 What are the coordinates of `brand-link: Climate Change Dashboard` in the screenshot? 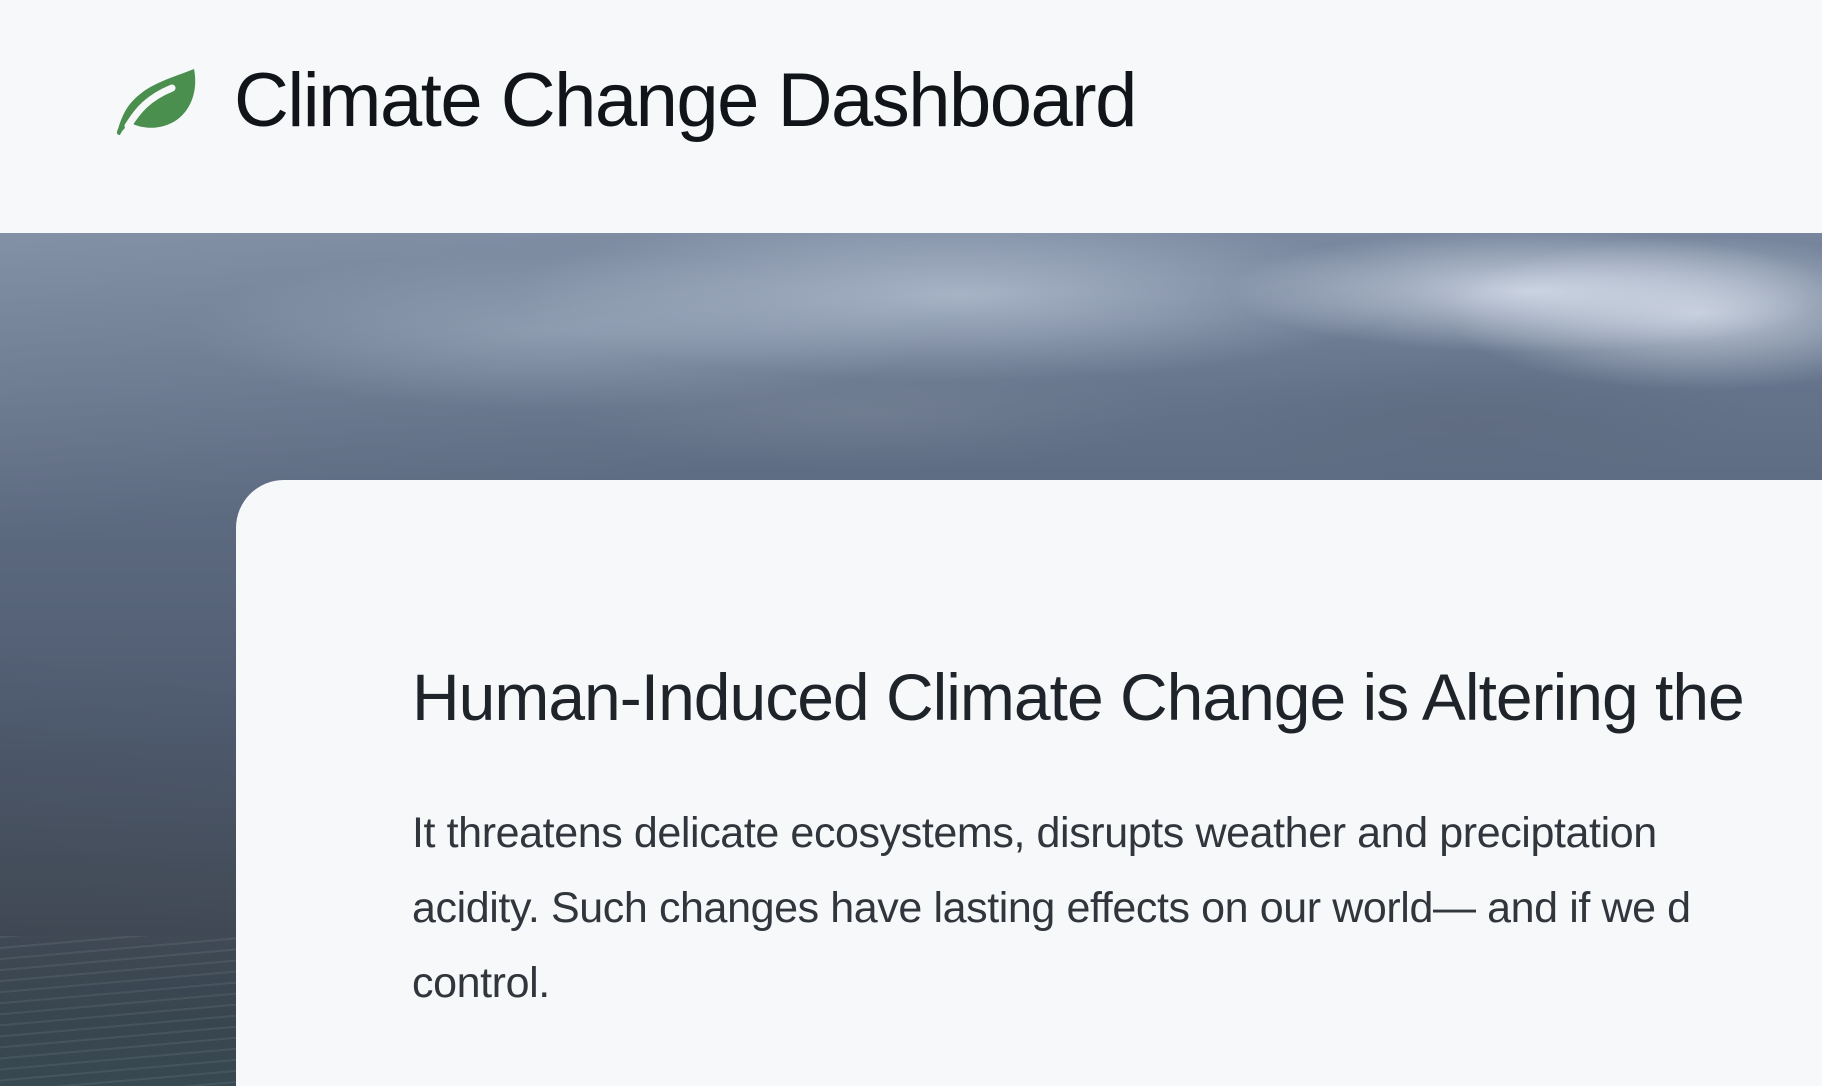 It's located at (623, 100).